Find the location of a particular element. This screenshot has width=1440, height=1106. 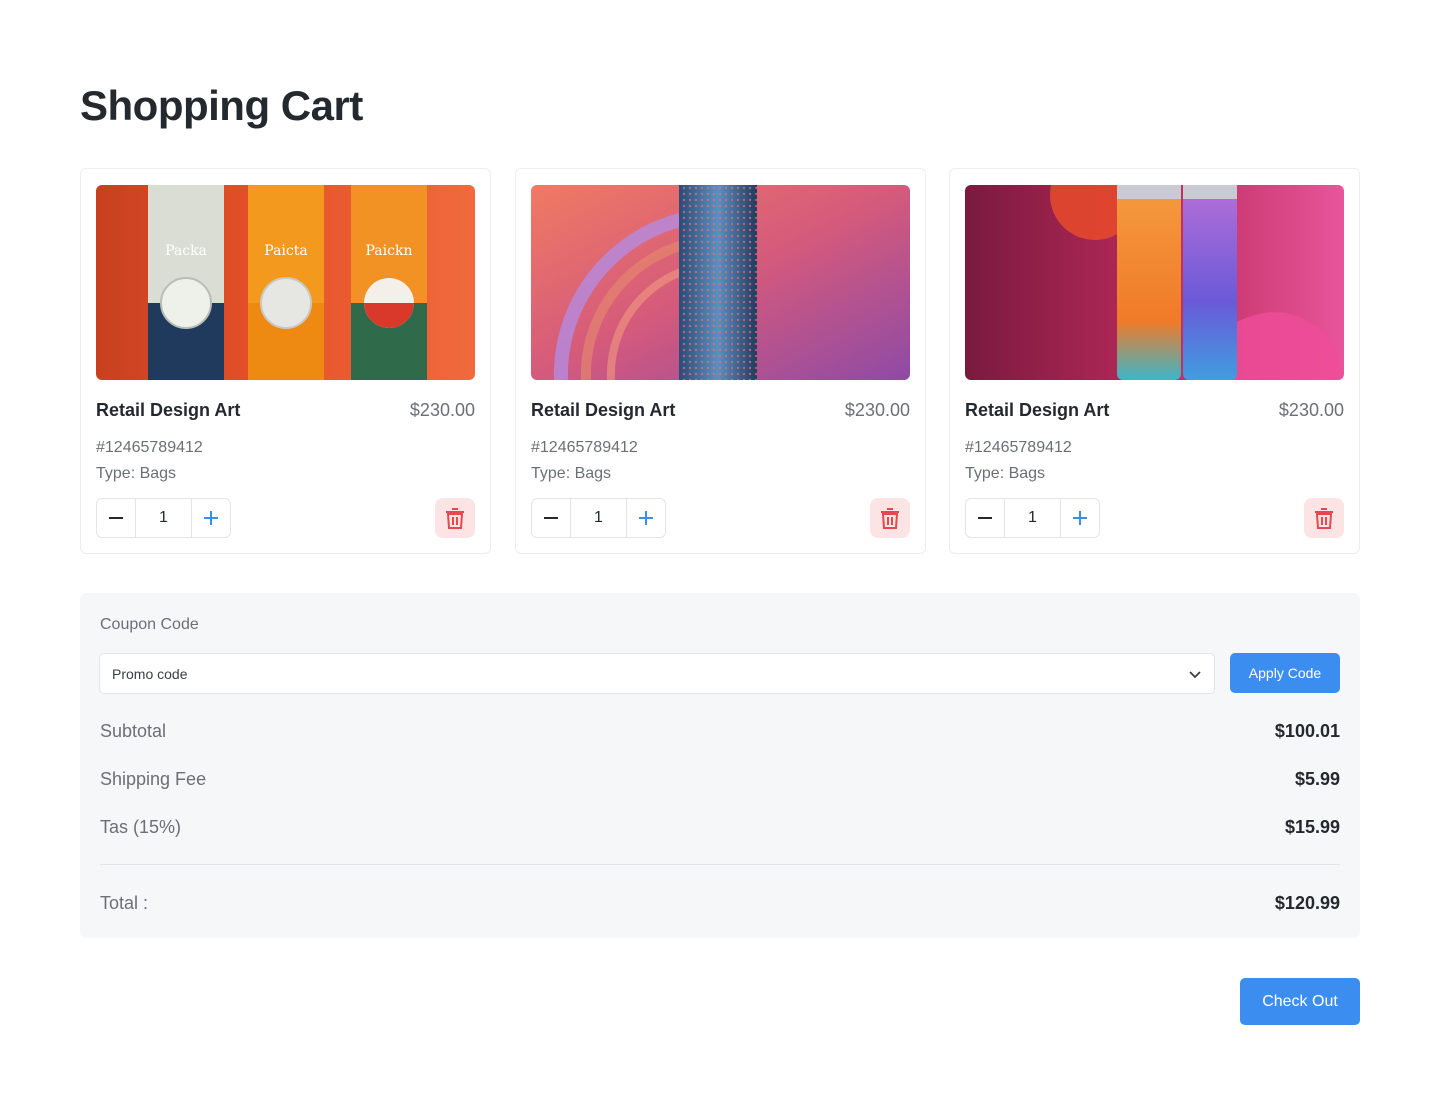

total-row: Total : $120.99 is located at coordinates (720, 903).